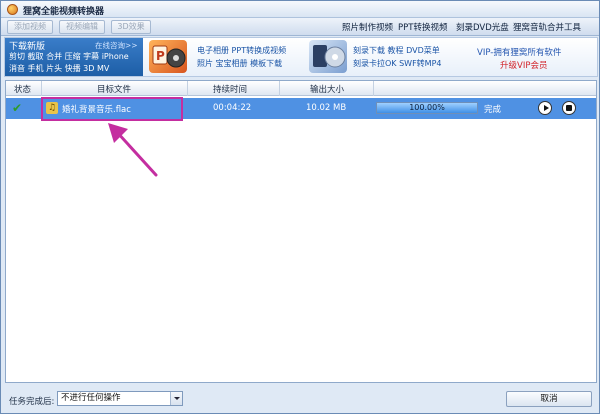 Image resolution: width=600 pixels, height=414 pixels. Describe the element at coordinates (59, 68) in the screenshot. I see `promo-features-row-2: 消音 手机 片头 快播 3D MV` at that location.